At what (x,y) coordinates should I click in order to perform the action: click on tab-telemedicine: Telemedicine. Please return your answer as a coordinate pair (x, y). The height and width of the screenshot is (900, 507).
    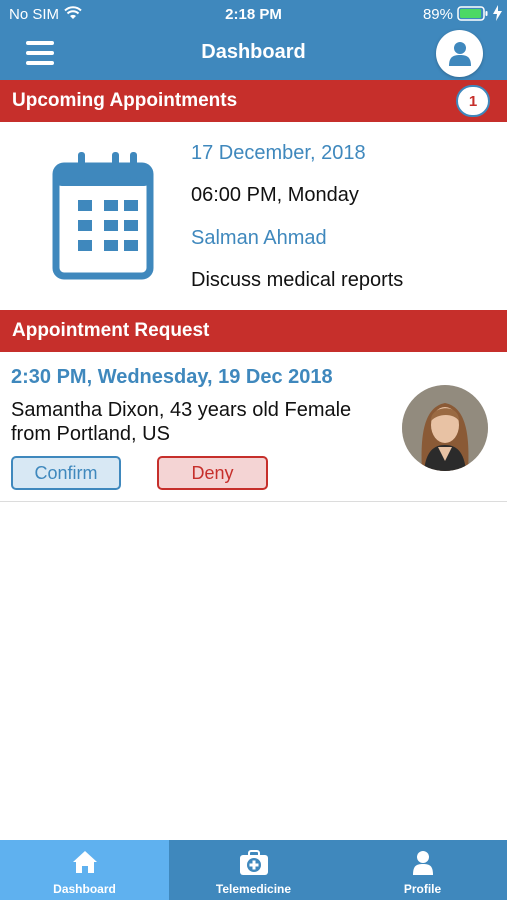
    Looking at the image, I should click on (253, 870).